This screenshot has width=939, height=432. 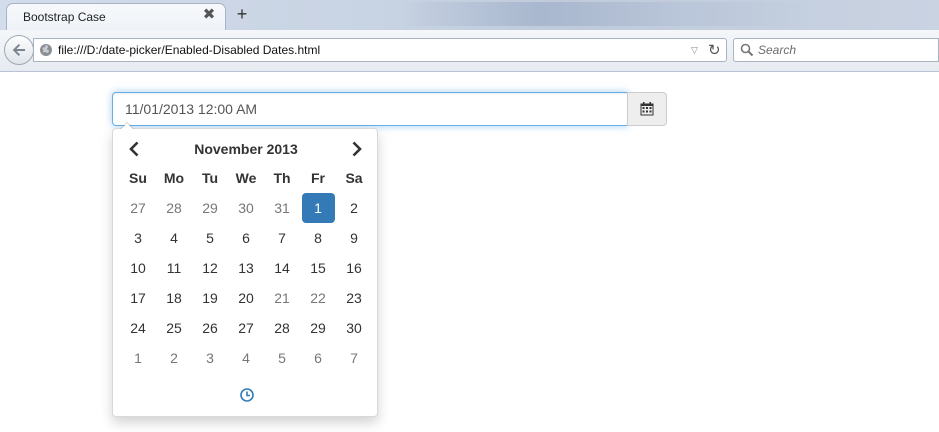 I want to click on tab-close-icon: ✖, so click(x=209, y=14).